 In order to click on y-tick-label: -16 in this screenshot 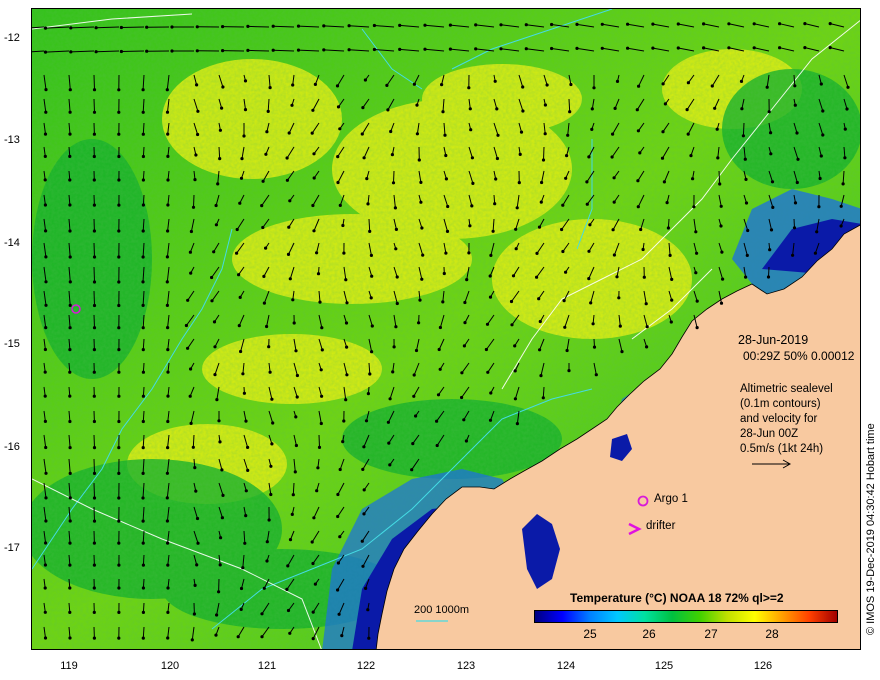, I will do `click(12, 447)`.